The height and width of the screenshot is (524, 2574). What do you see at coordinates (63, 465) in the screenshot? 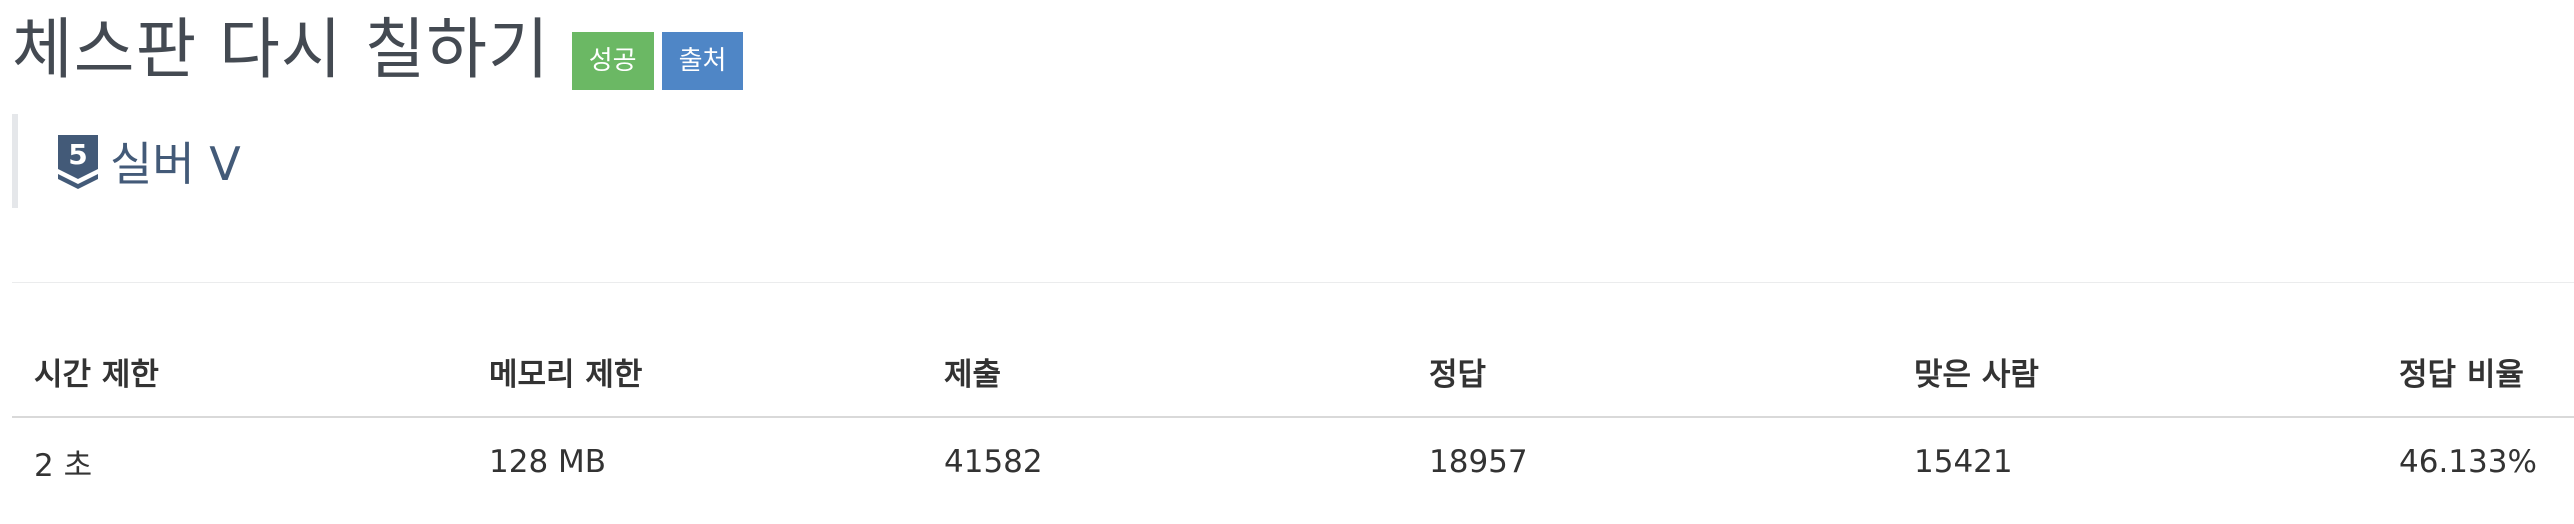
I see `cell-time-limit: 2 초` at bounding box center [63, 465].